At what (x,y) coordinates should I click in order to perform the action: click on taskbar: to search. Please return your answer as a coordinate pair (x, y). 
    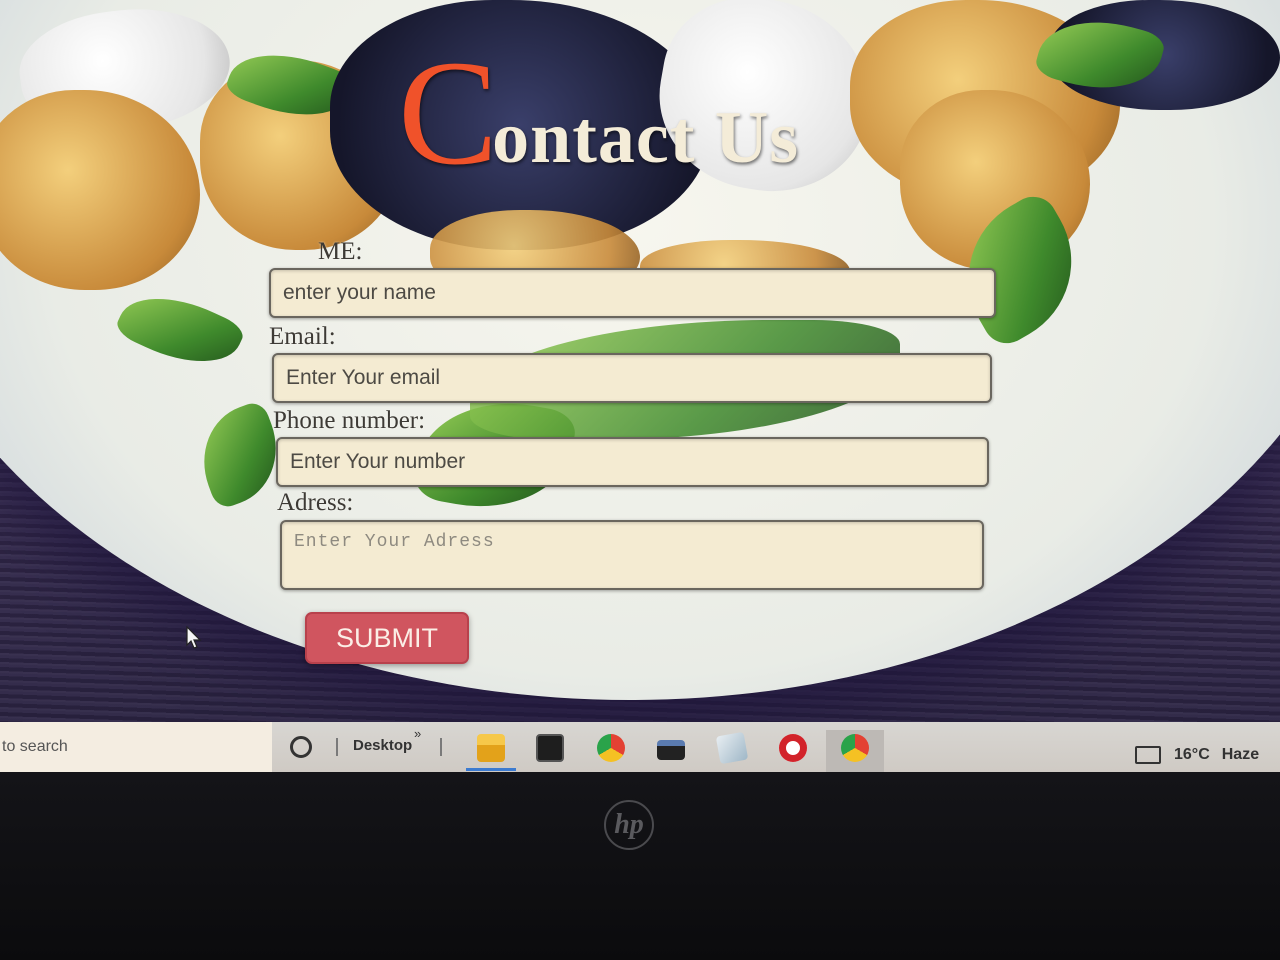
    Looking at the image, I should click on (640, 747).